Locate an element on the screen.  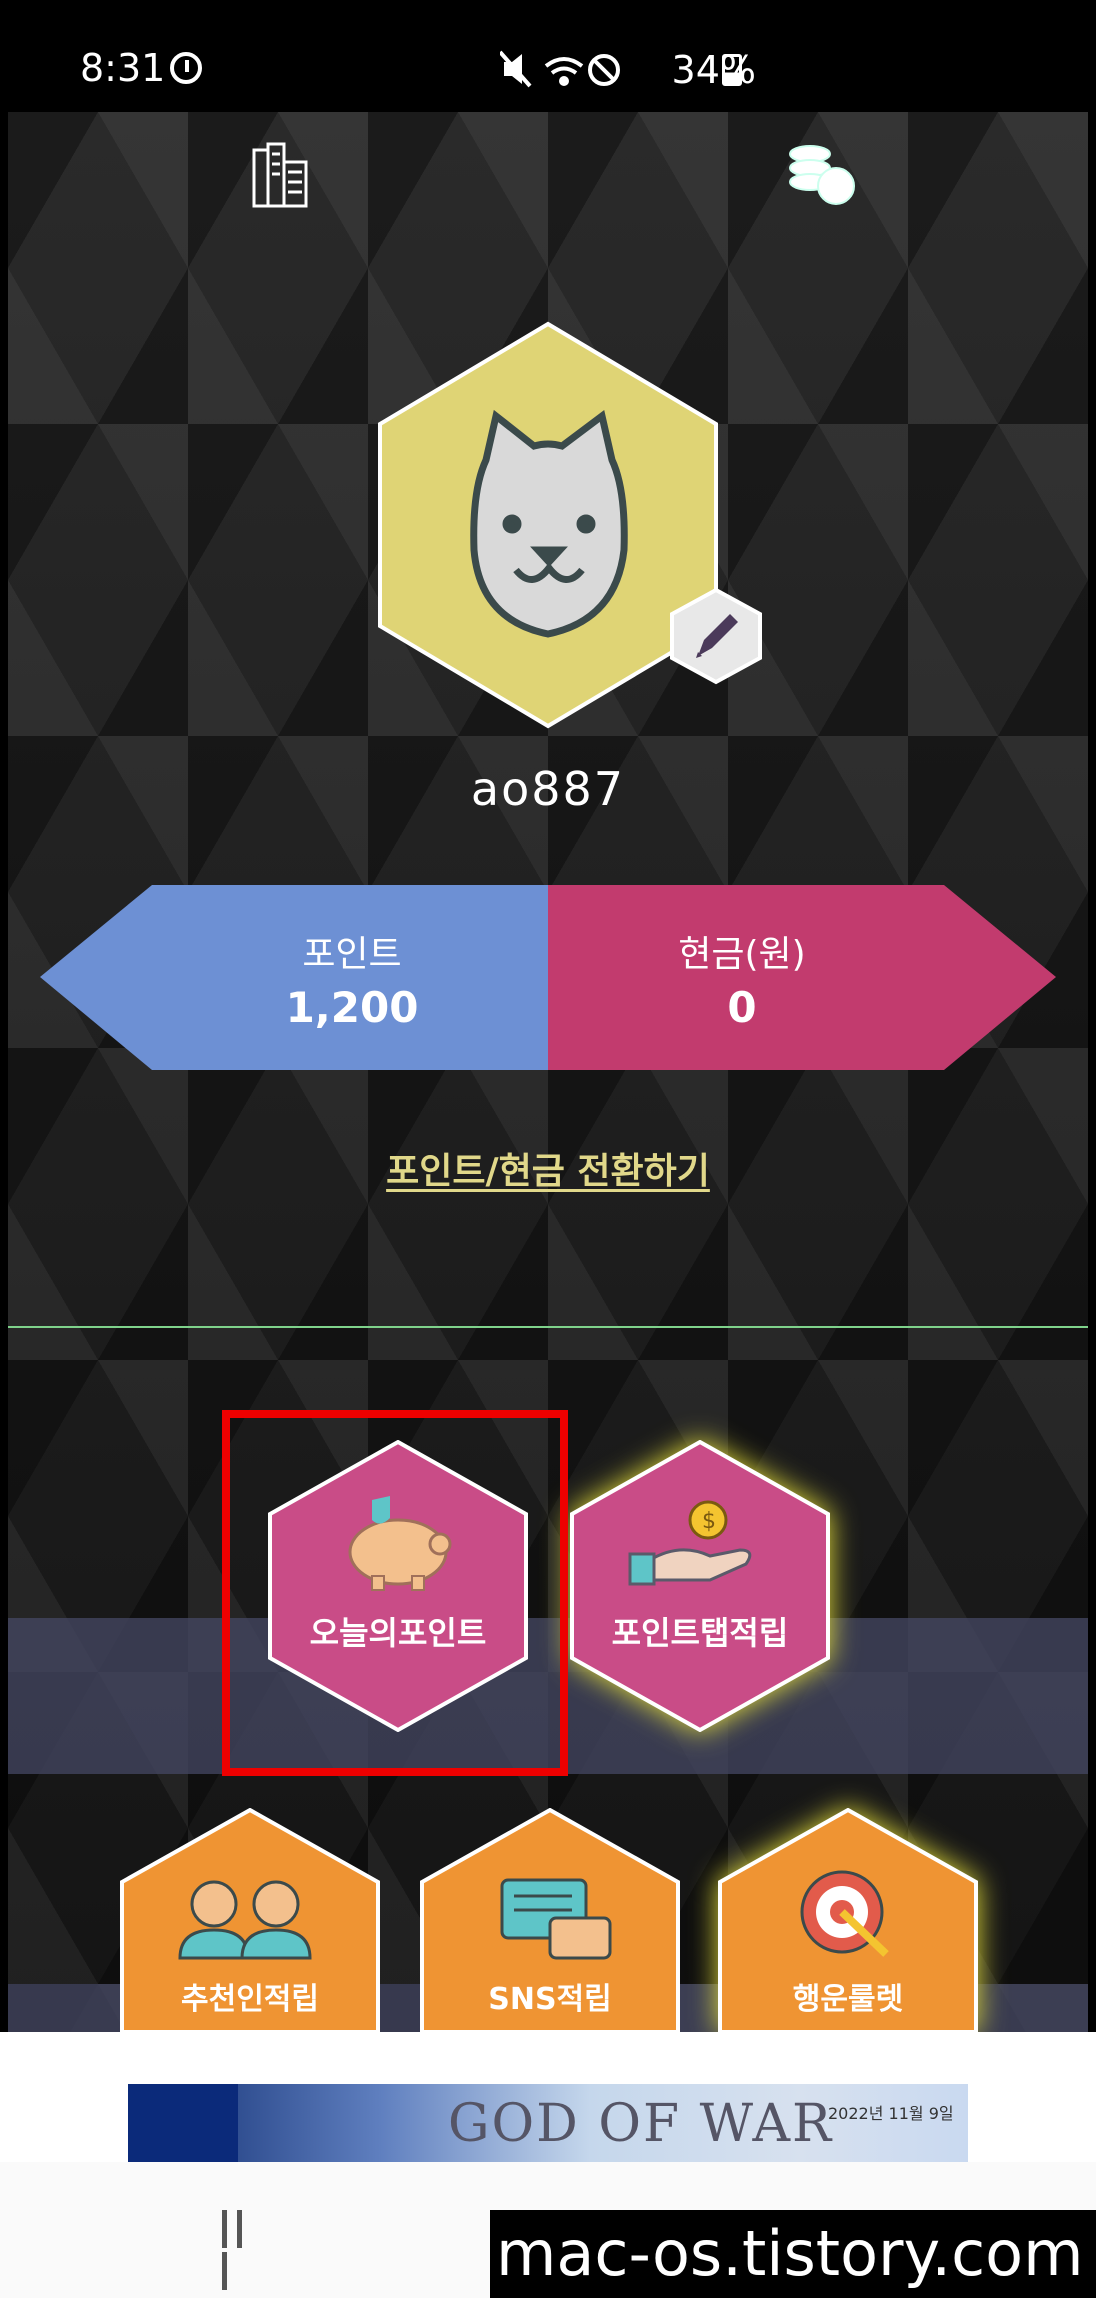
ad-banner: GOD OF WAR 2022년 11월 9일 is located at coordinates (548, 2123).